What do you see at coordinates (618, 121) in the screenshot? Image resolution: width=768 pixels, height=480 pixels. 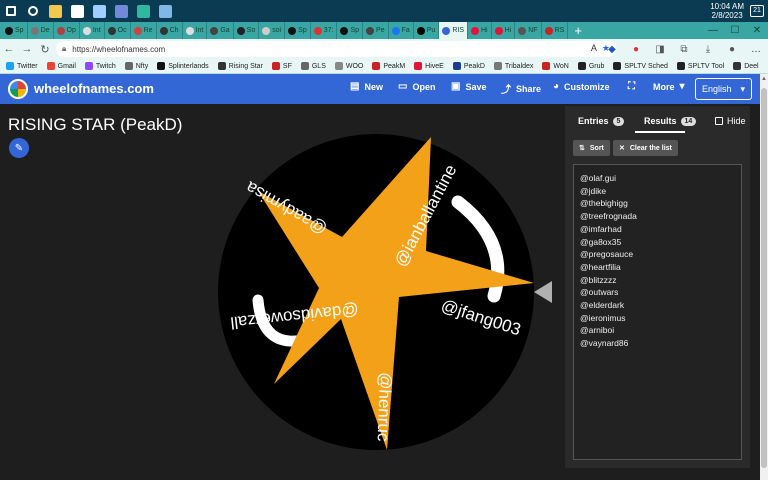 I see `entries-count-badge: 5` at bounding box center [618, 121].